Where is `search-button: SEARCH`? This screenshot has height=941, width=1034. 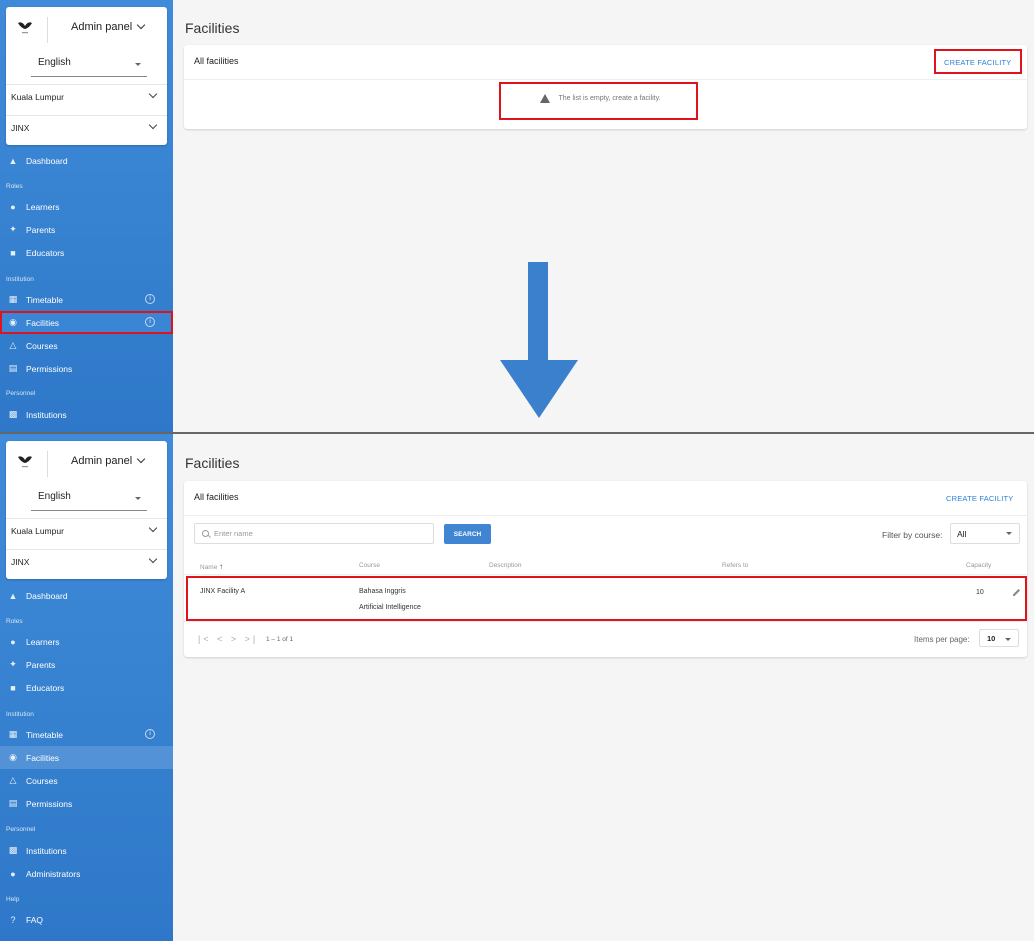 search-button: SEARCH is located at coordinates (467, 534).